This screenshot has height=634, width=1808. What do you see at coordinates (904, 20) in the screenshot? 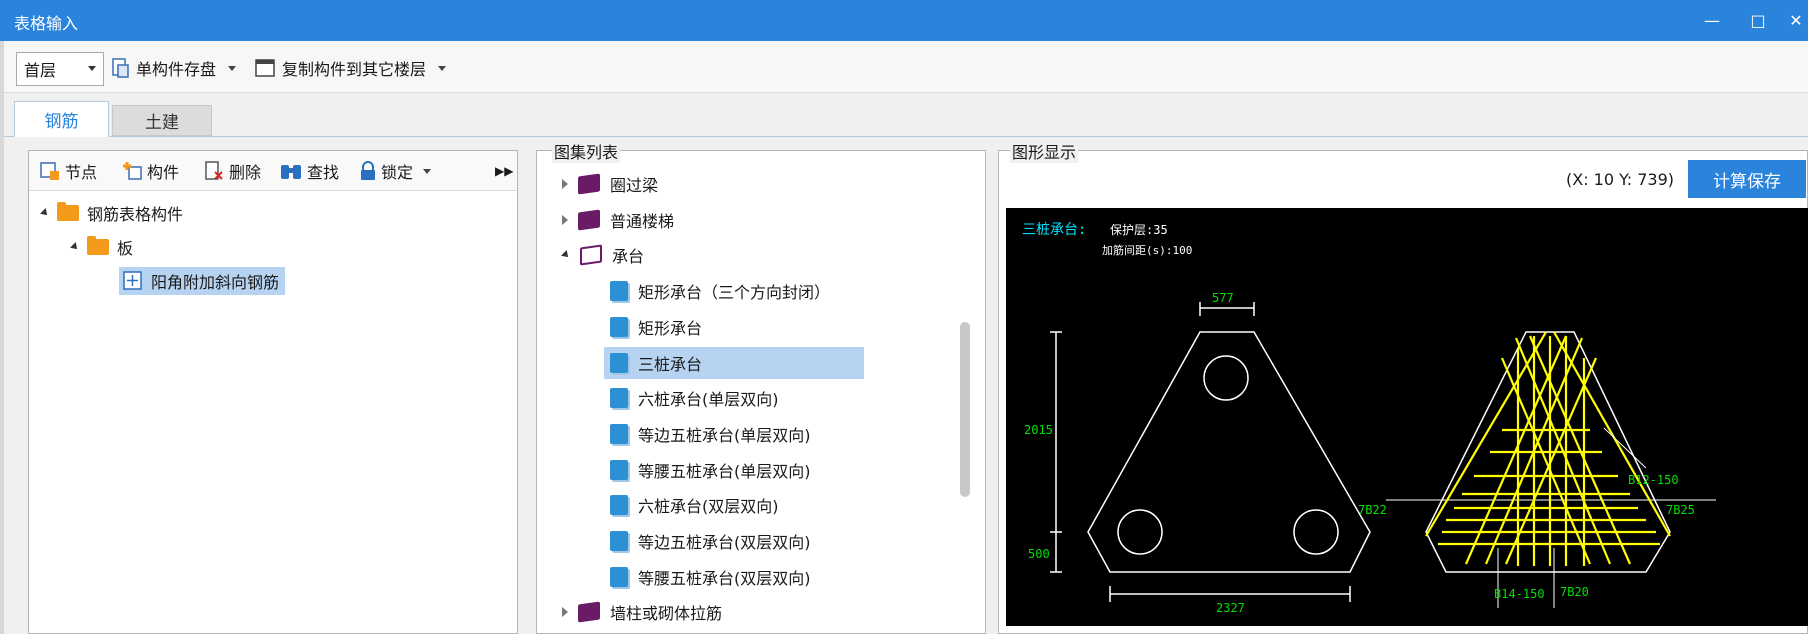
I see `window-titlebar: 表格输入 — □ ✕` at bounding box center [904, 20].